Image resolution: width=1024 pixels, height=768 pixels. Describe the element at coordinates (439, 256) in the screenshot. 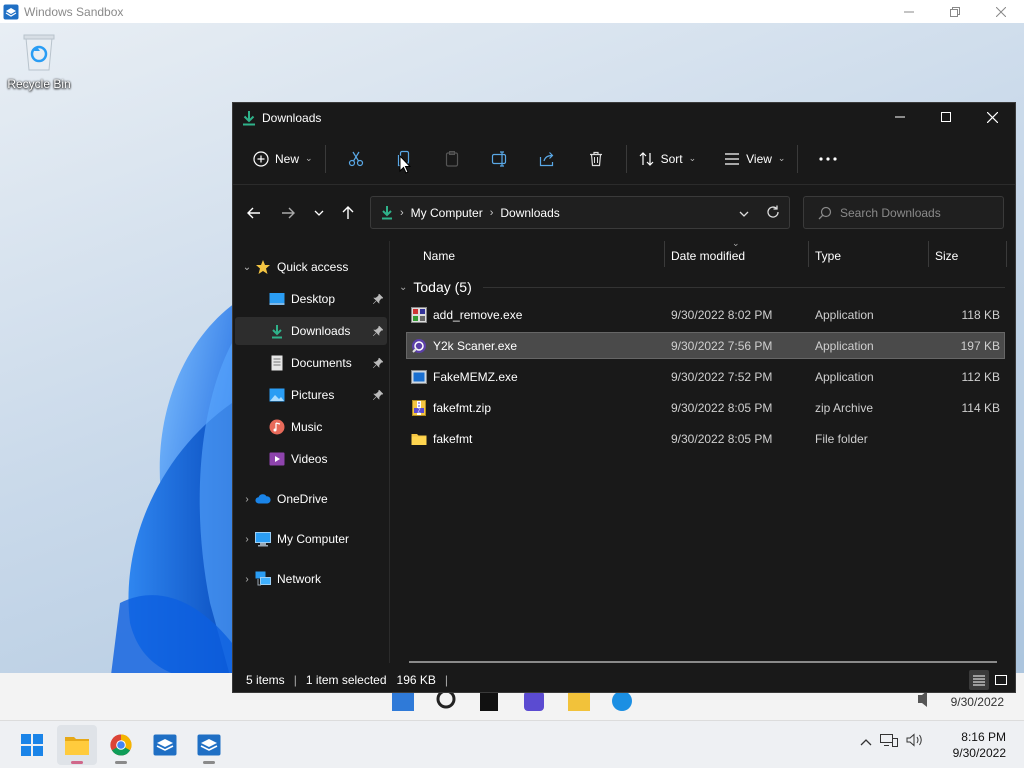

I see `column-header-name: Name` at that location.